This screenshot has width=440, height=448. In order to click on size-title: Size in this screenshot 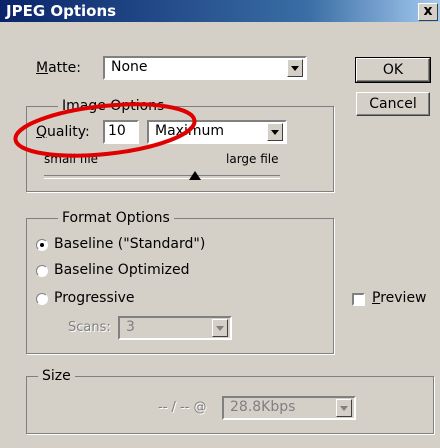, I will do `click(56, 376)`.